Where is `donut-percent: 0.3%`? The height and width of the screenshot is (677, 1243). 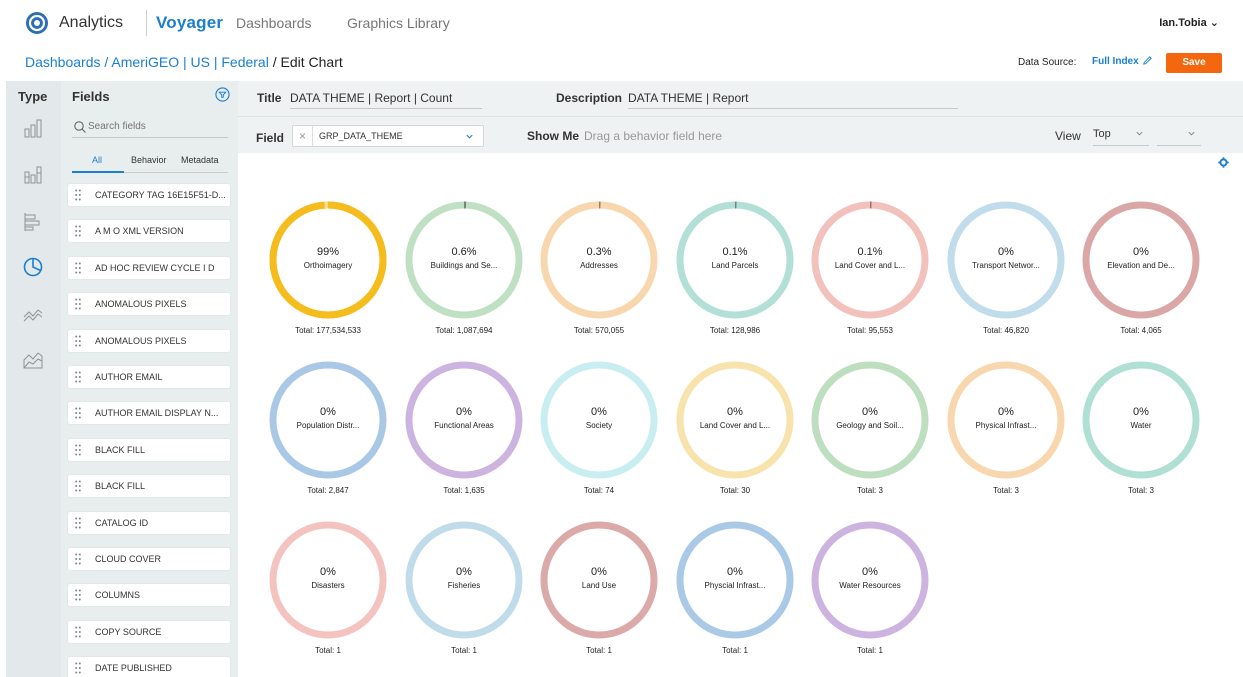
donut-percent: 0.3% is located at coordinates (599, 252).